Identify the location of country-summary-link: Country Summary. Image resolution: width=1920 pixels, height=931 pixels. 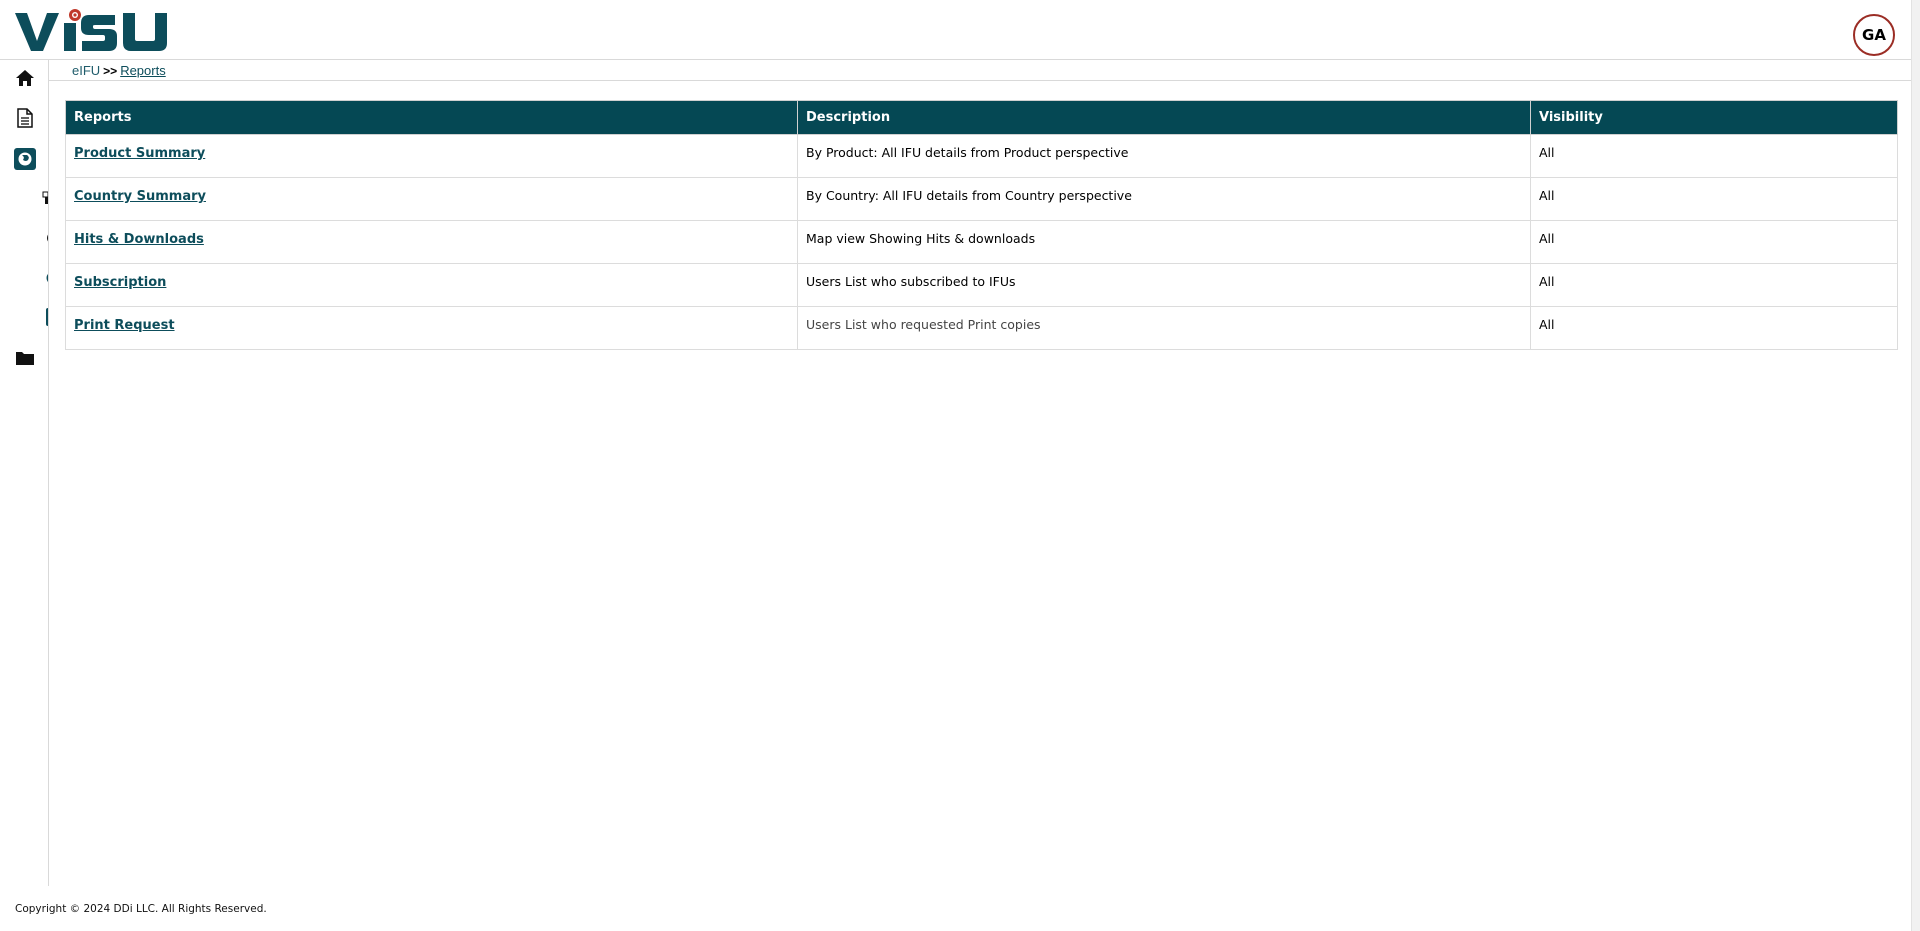
(140, 196).